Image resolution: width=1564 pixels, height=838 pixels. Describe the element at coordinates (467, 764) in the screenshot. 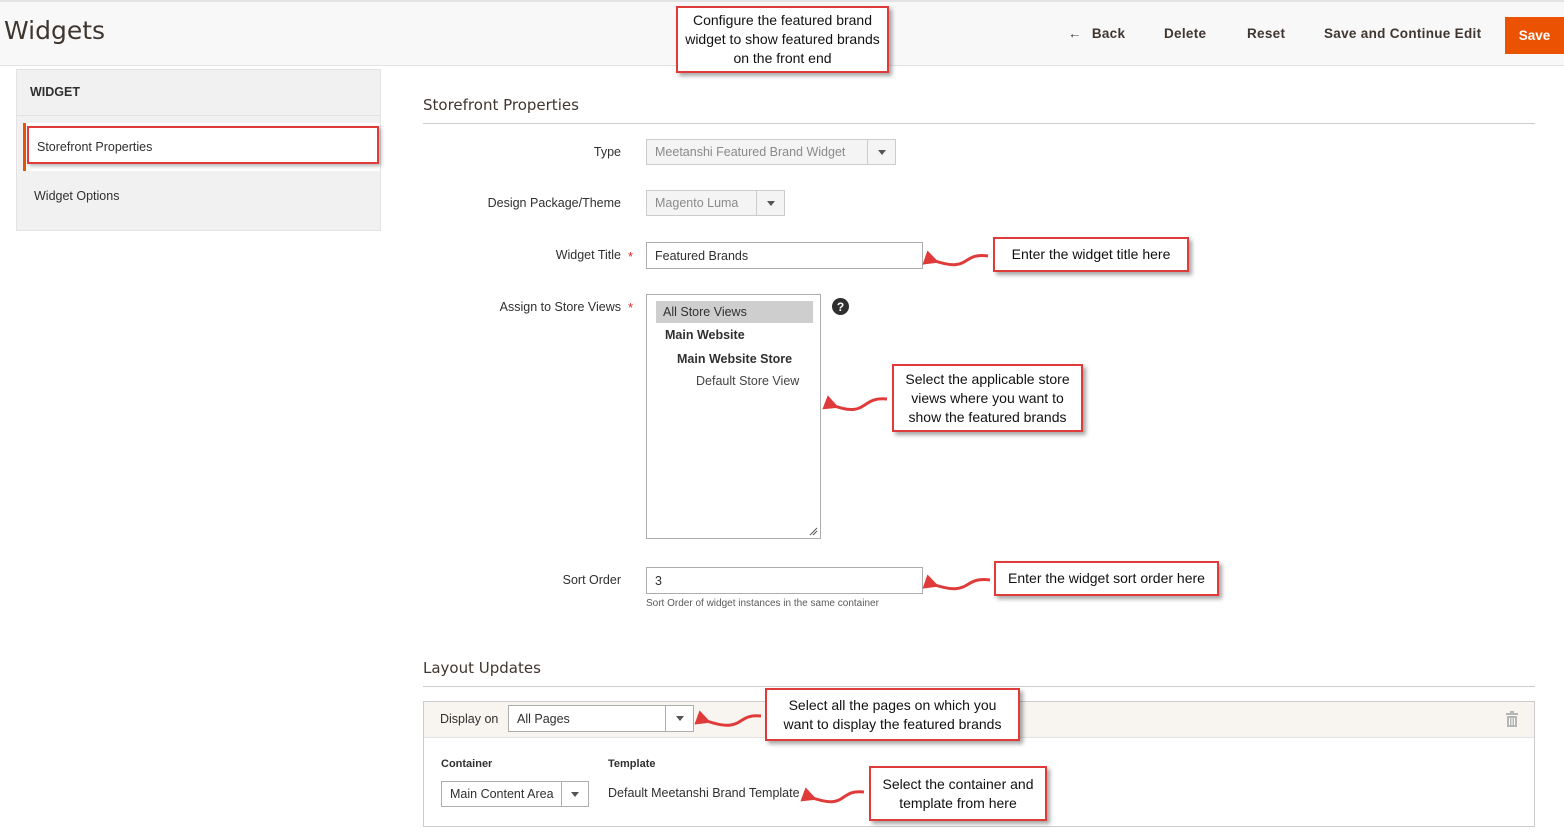

I see `container-label: Container` at that location.